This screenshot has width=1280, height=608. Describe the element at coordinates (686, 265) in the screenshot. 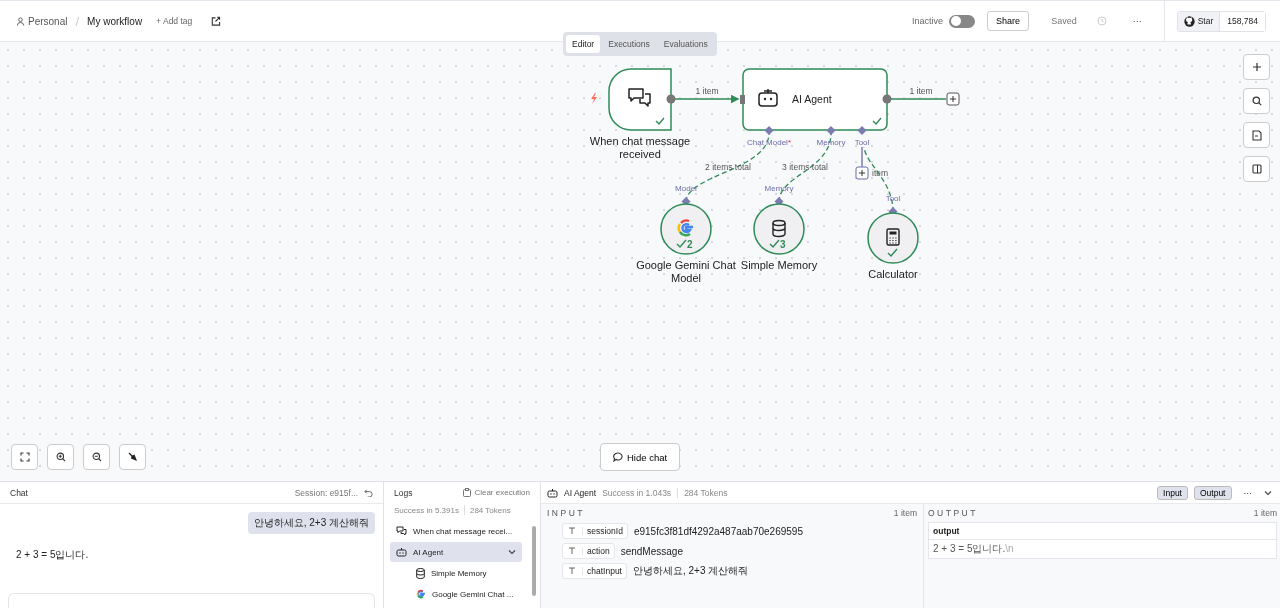

I see `node-label: Google Gemini Chat` at that location.